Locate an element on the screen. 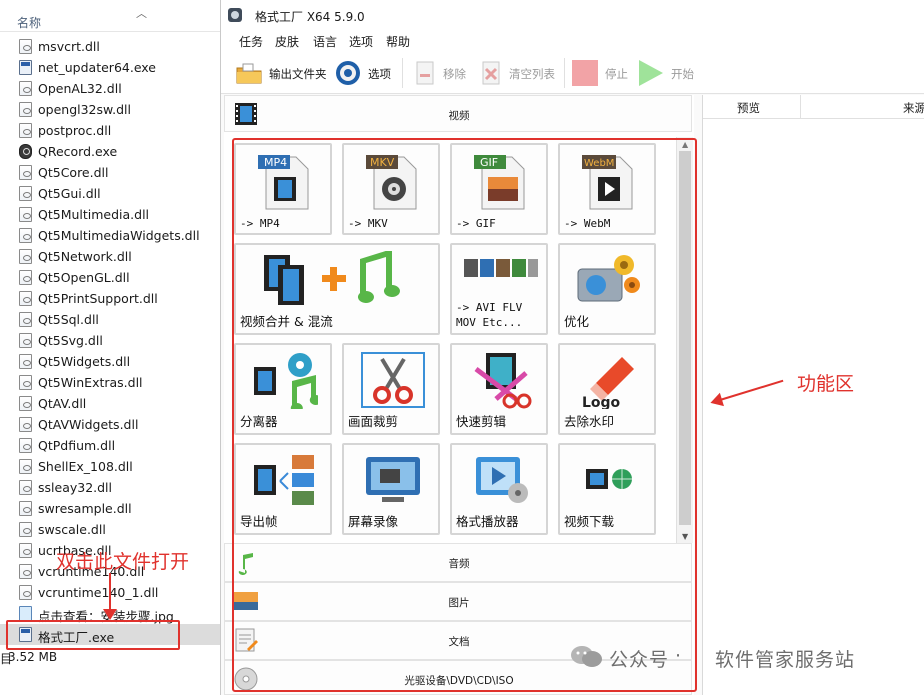 The image size is (924, 695). stop-button: 停止 is located at coordinates (601, 73).